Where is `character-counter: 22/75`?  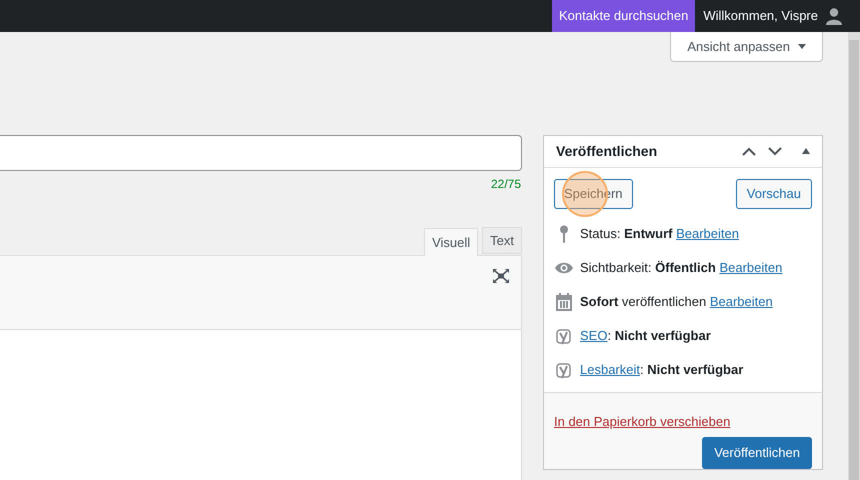
character-counter: 22/75 is located at coordinates (505, 184).